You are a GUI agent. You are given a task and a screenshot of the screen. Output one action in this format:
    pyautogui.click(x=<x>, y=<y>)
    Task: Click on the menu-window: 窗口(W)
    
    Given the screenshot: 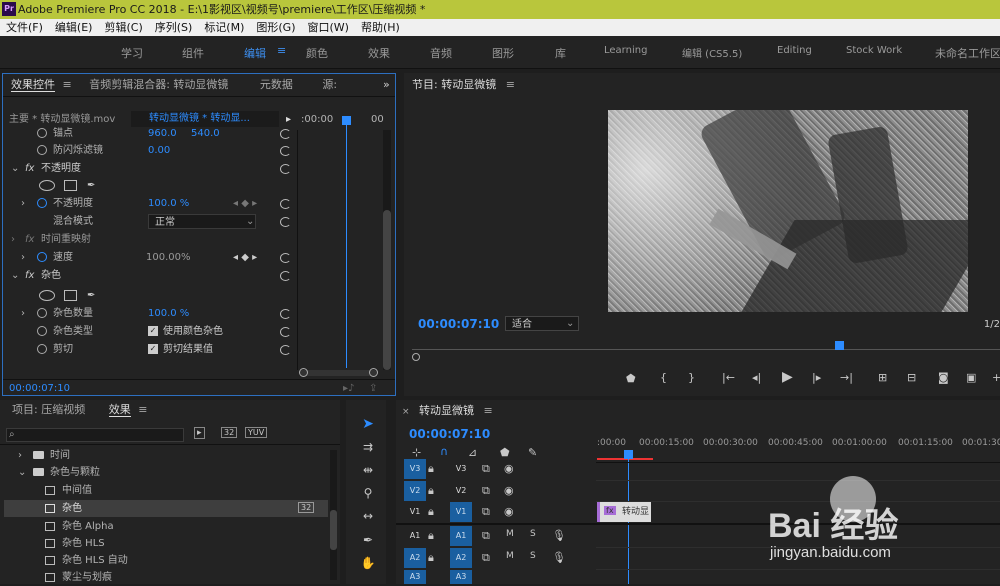 What is the action you would take?
    pyautogui.click(x=328, y=27)
    